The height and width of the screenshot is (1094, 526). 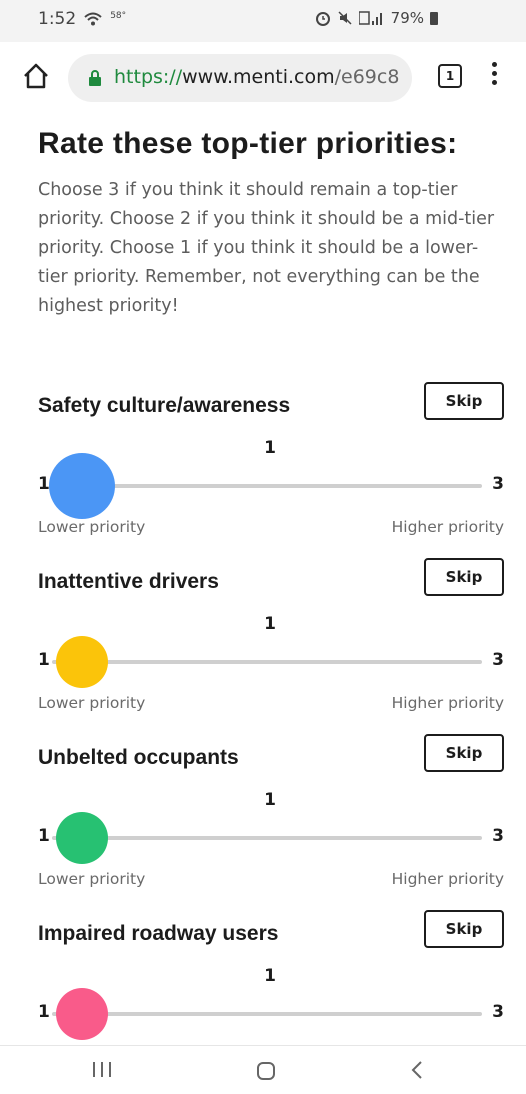 I want to click on battery-percent: 79%, so click(x=407, y=18).